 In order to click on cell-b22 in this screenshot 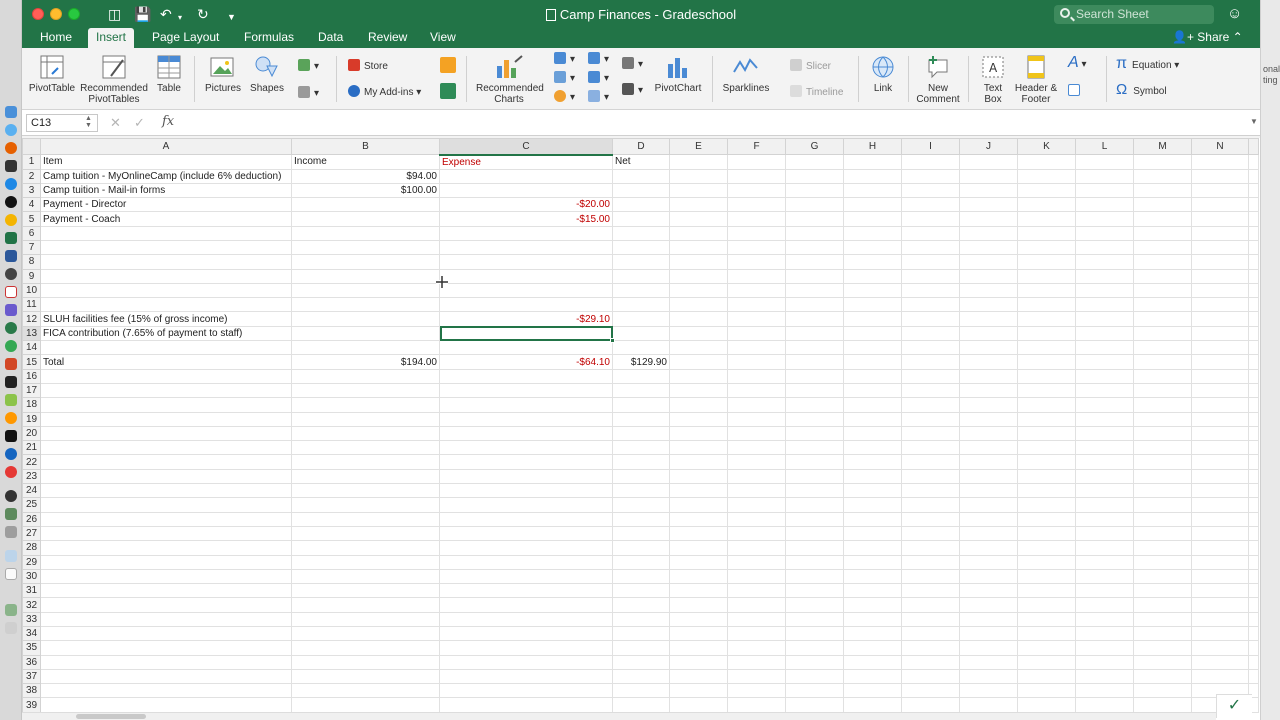, I will do `click(365, 462)`.